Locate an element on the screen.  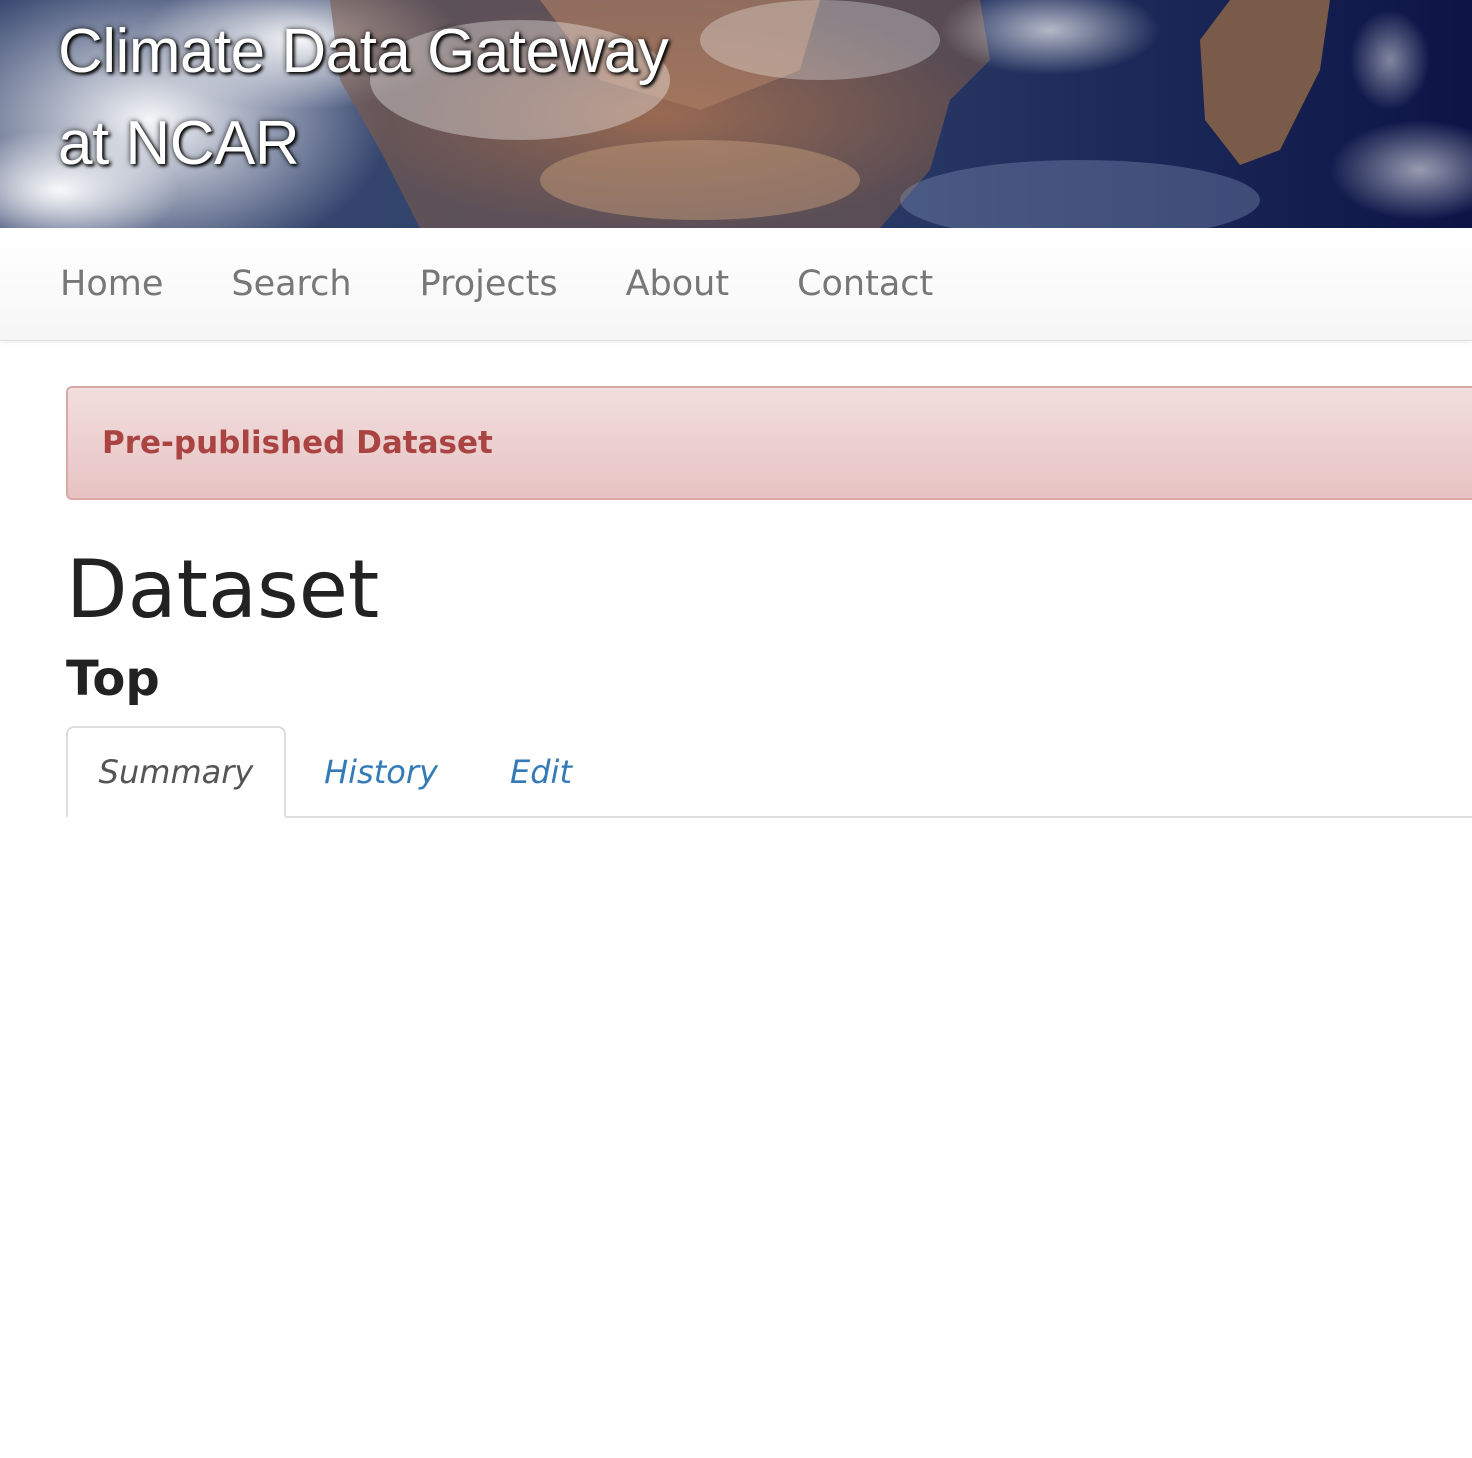
main-navbar: Home Search Projects About Contact is located at coordinates (736, 284).